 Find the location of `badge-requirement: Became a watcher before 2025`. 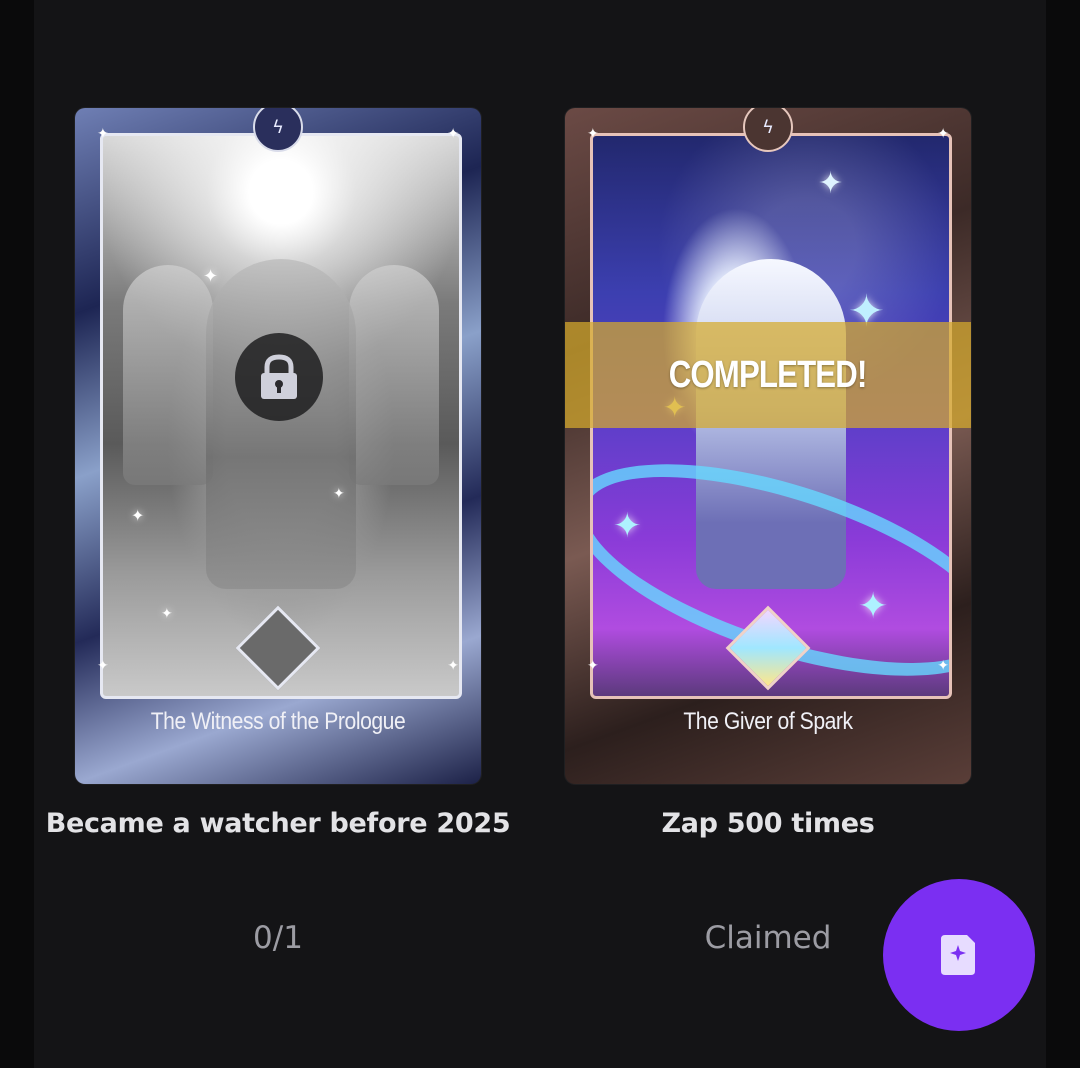

badge-requirement: Became a watcher before 2025 is located at coordinates (278, 823).